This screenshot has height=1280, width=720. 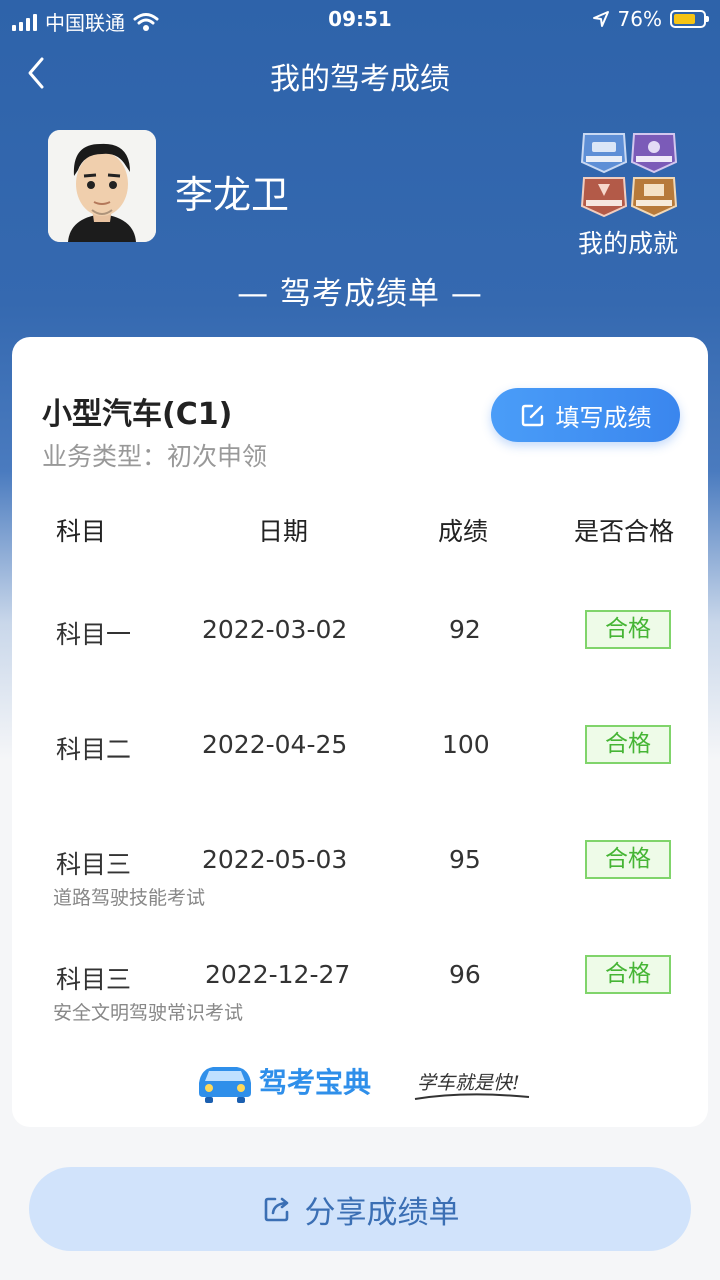 What do you see at coordinates (463, 531) in the screenshot?
I see `header-score: 成绩` at bounding box center [463, 531].